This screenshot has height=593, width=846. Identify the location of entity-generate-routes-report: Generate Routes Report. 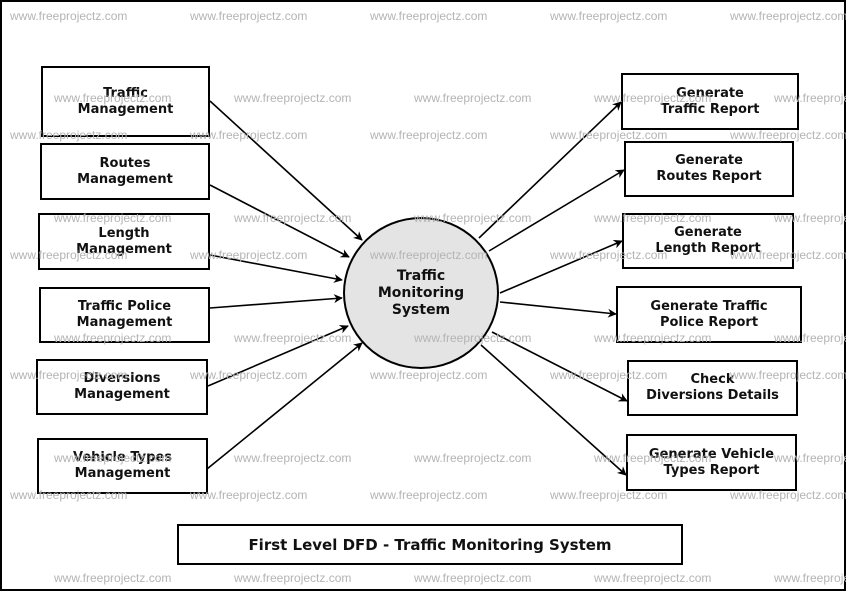
(709, 169).